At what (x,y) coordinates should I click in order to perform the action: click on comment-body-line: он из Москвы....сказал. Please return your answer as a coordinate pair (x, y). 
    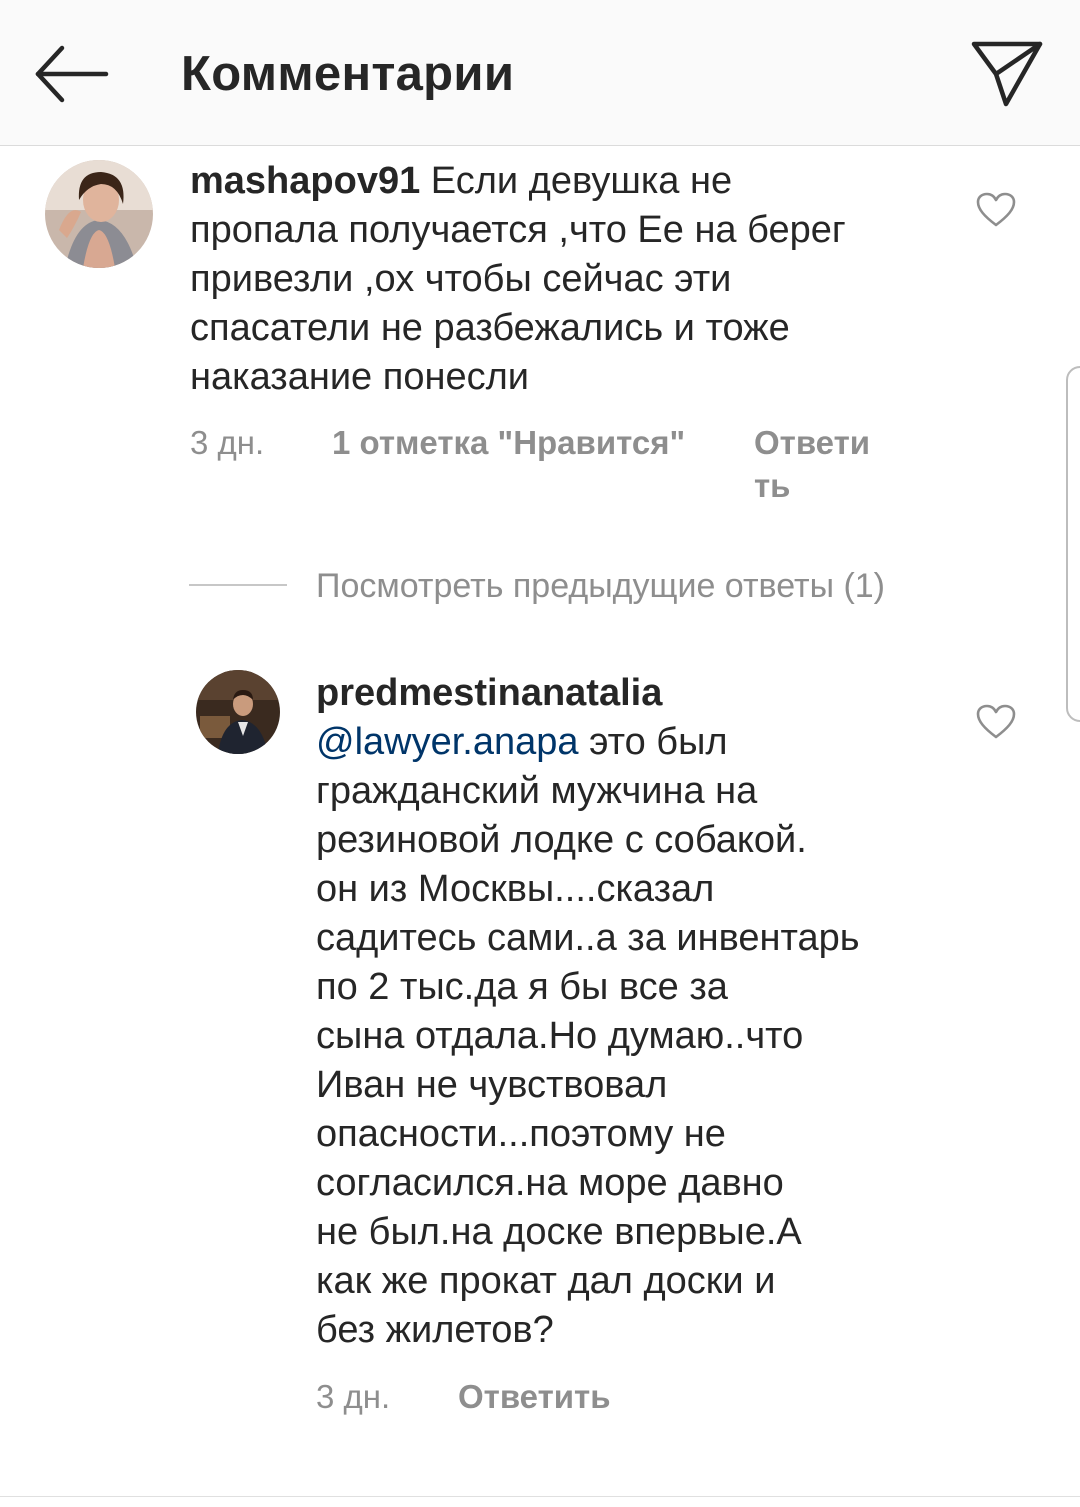
    Looking at the image, I should click on (515, 889).